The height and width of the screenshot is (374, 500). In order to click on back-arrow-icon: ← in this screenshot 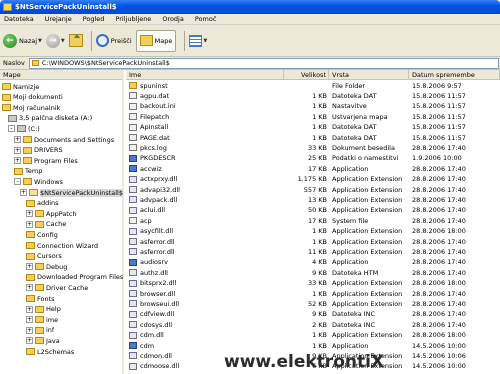, I will do `click(10, 40)`.